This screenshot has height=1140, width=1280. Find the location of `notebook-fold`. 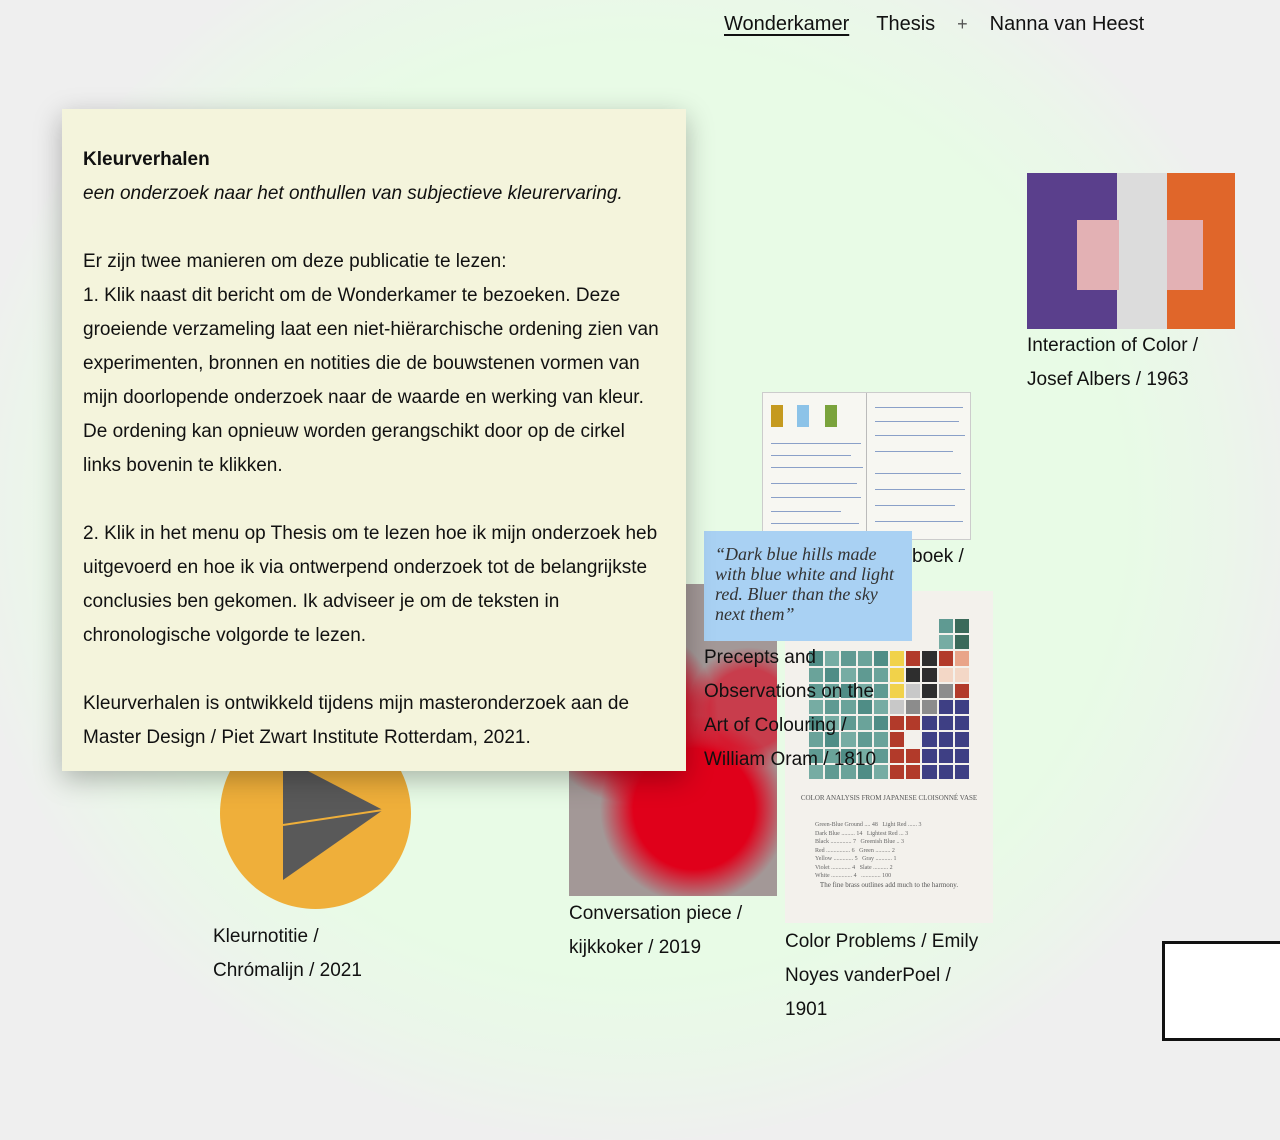

notebook-fold is located at coordinates (866, 466).